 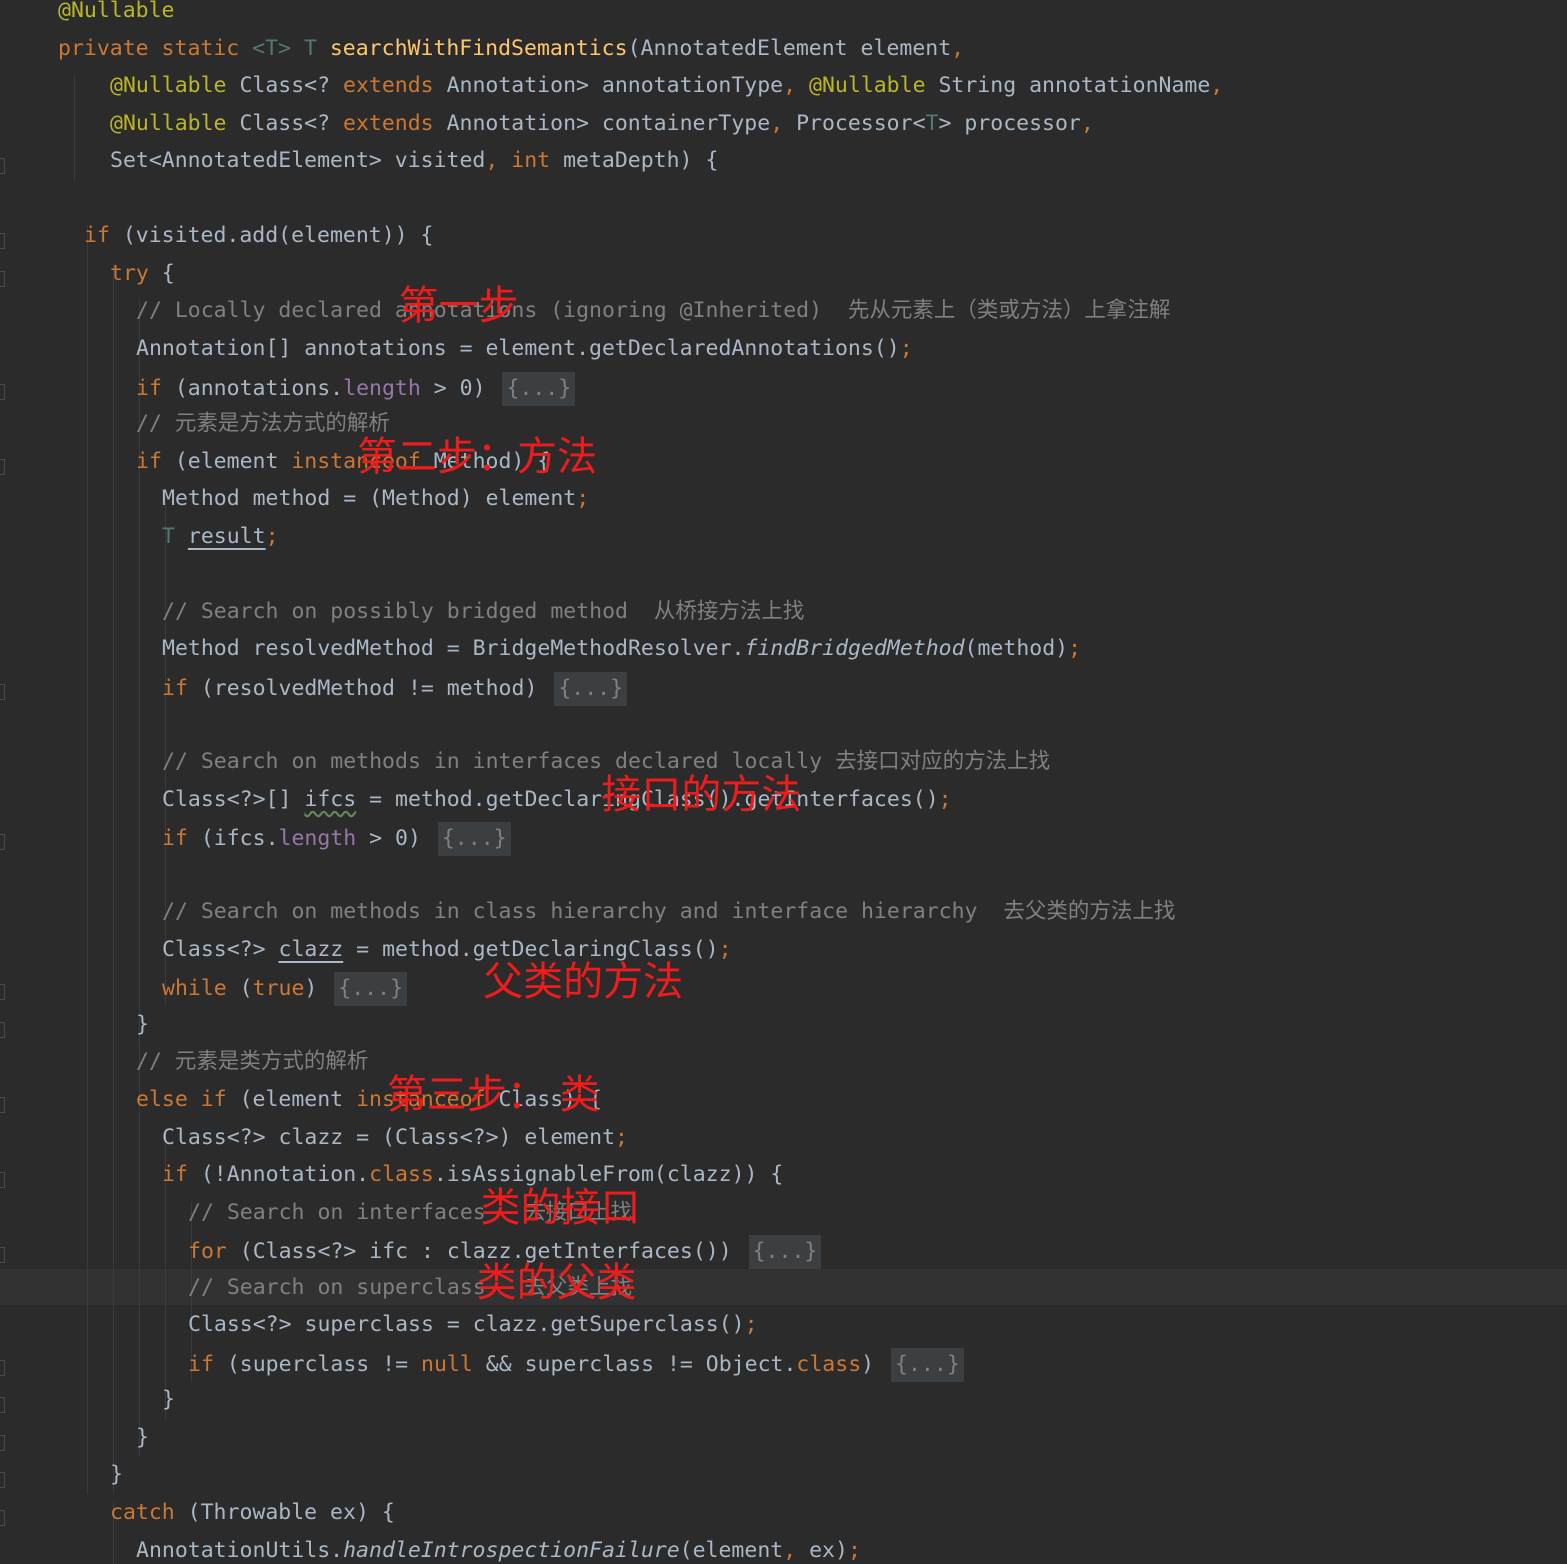 I want to click on code-token: (visited.add(element)) {, so click(x=278, y=236).